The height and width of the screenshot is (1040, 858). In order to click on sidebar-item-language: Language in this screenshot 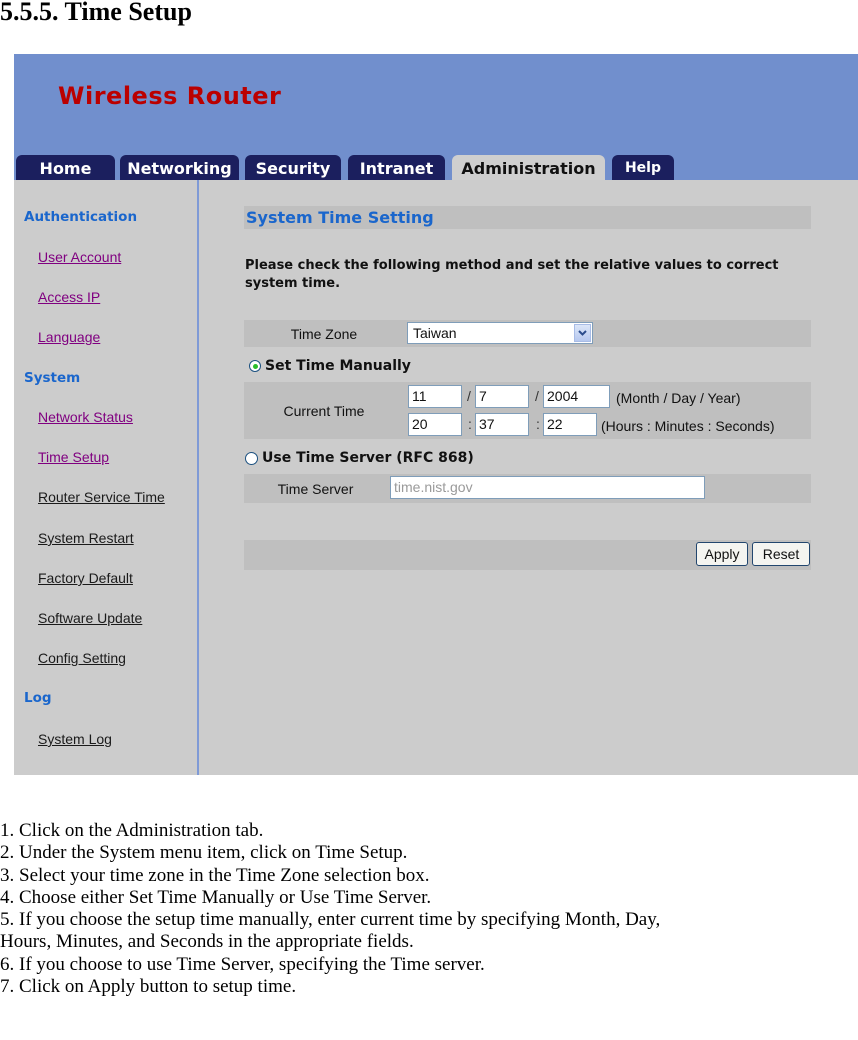, I will do `click(69, 337)`.